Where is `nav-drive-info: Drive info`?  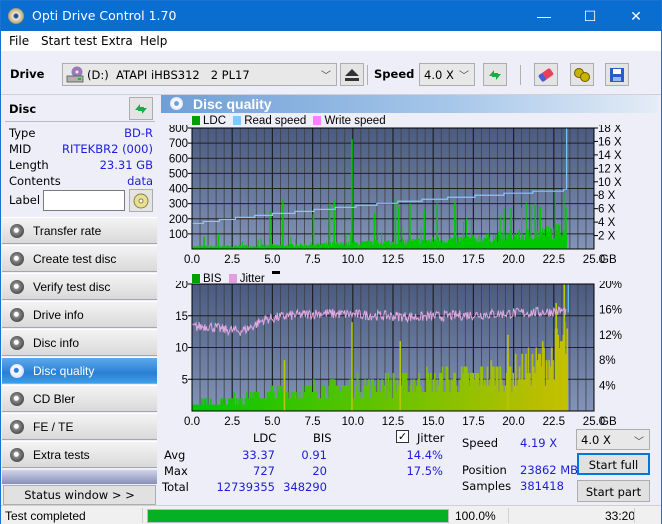 nav-drive-info: Drive info is located at coordinates (79, 314).